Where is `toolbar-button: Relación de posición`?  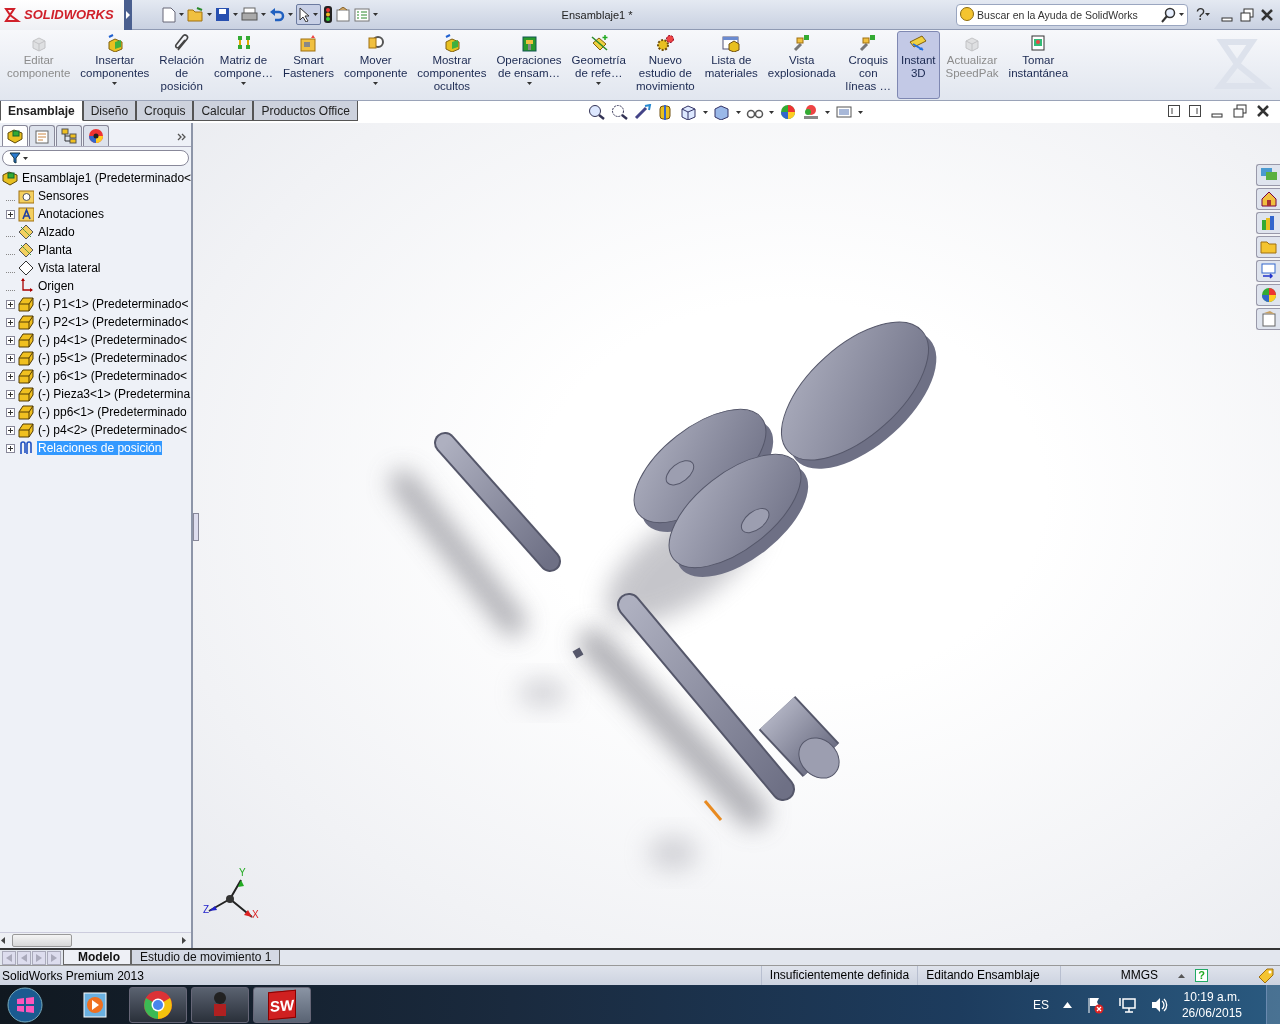 toolbar-button: Relación de posición is located at coordinates (182, 65).